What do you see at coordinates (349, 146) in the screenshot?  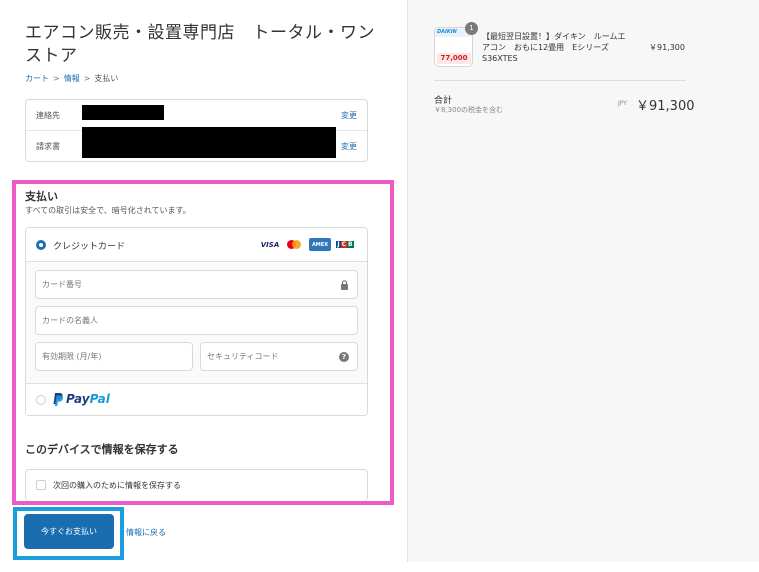 I see `change-billing-link: 変更` at bounding box center [349, 146].